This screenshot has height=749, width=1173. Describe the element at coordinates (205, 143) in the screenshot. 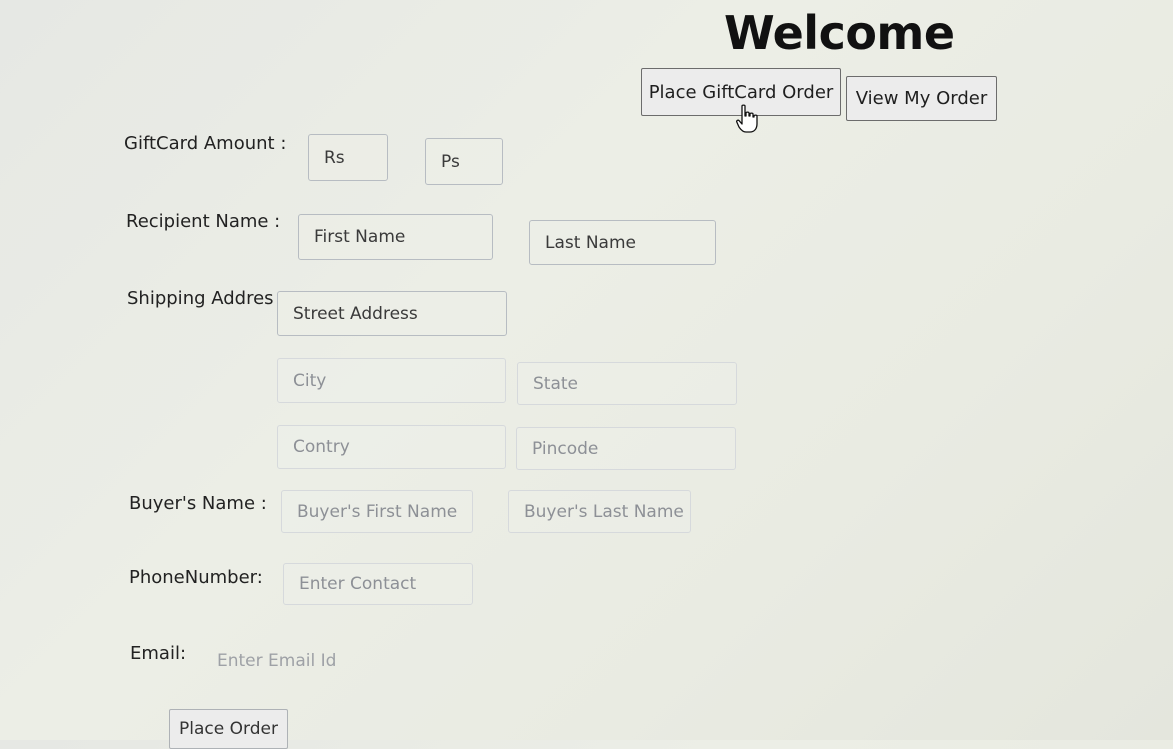

I see `giftcard-amount-label: GiftCard Amount :` at that location.